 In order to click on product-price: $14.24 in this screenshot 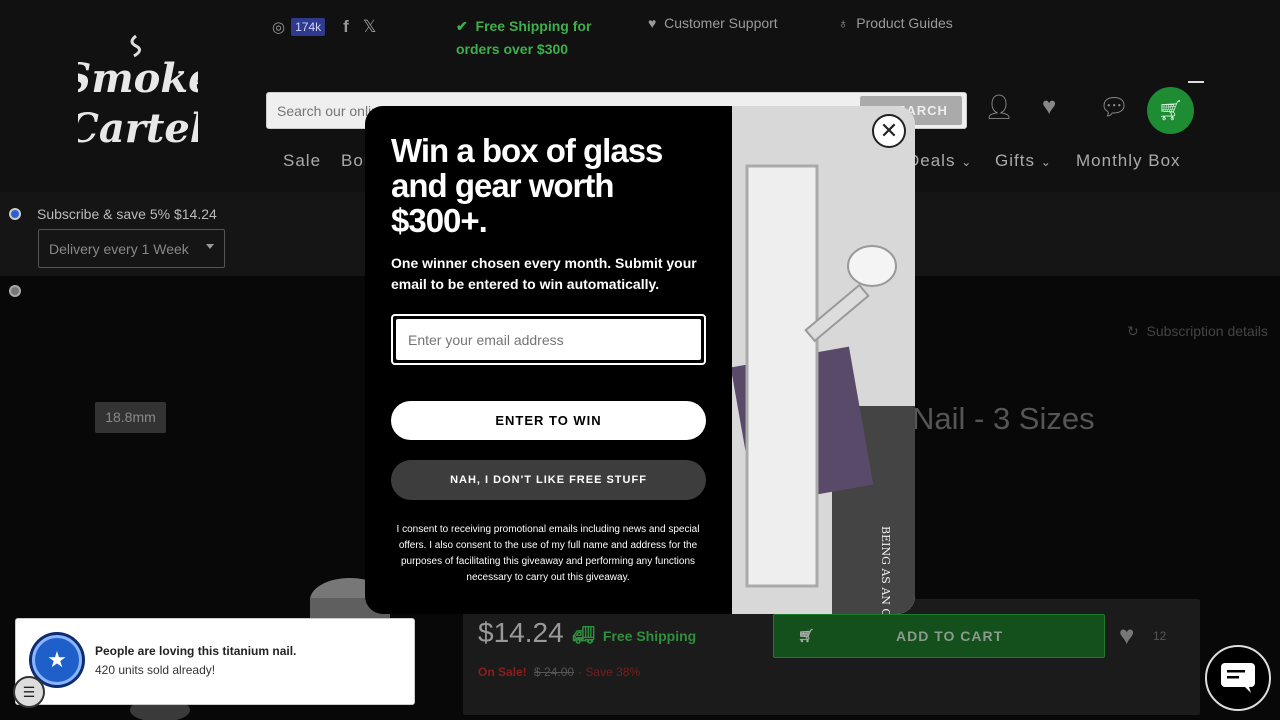, I will do `click(521, 632)`.